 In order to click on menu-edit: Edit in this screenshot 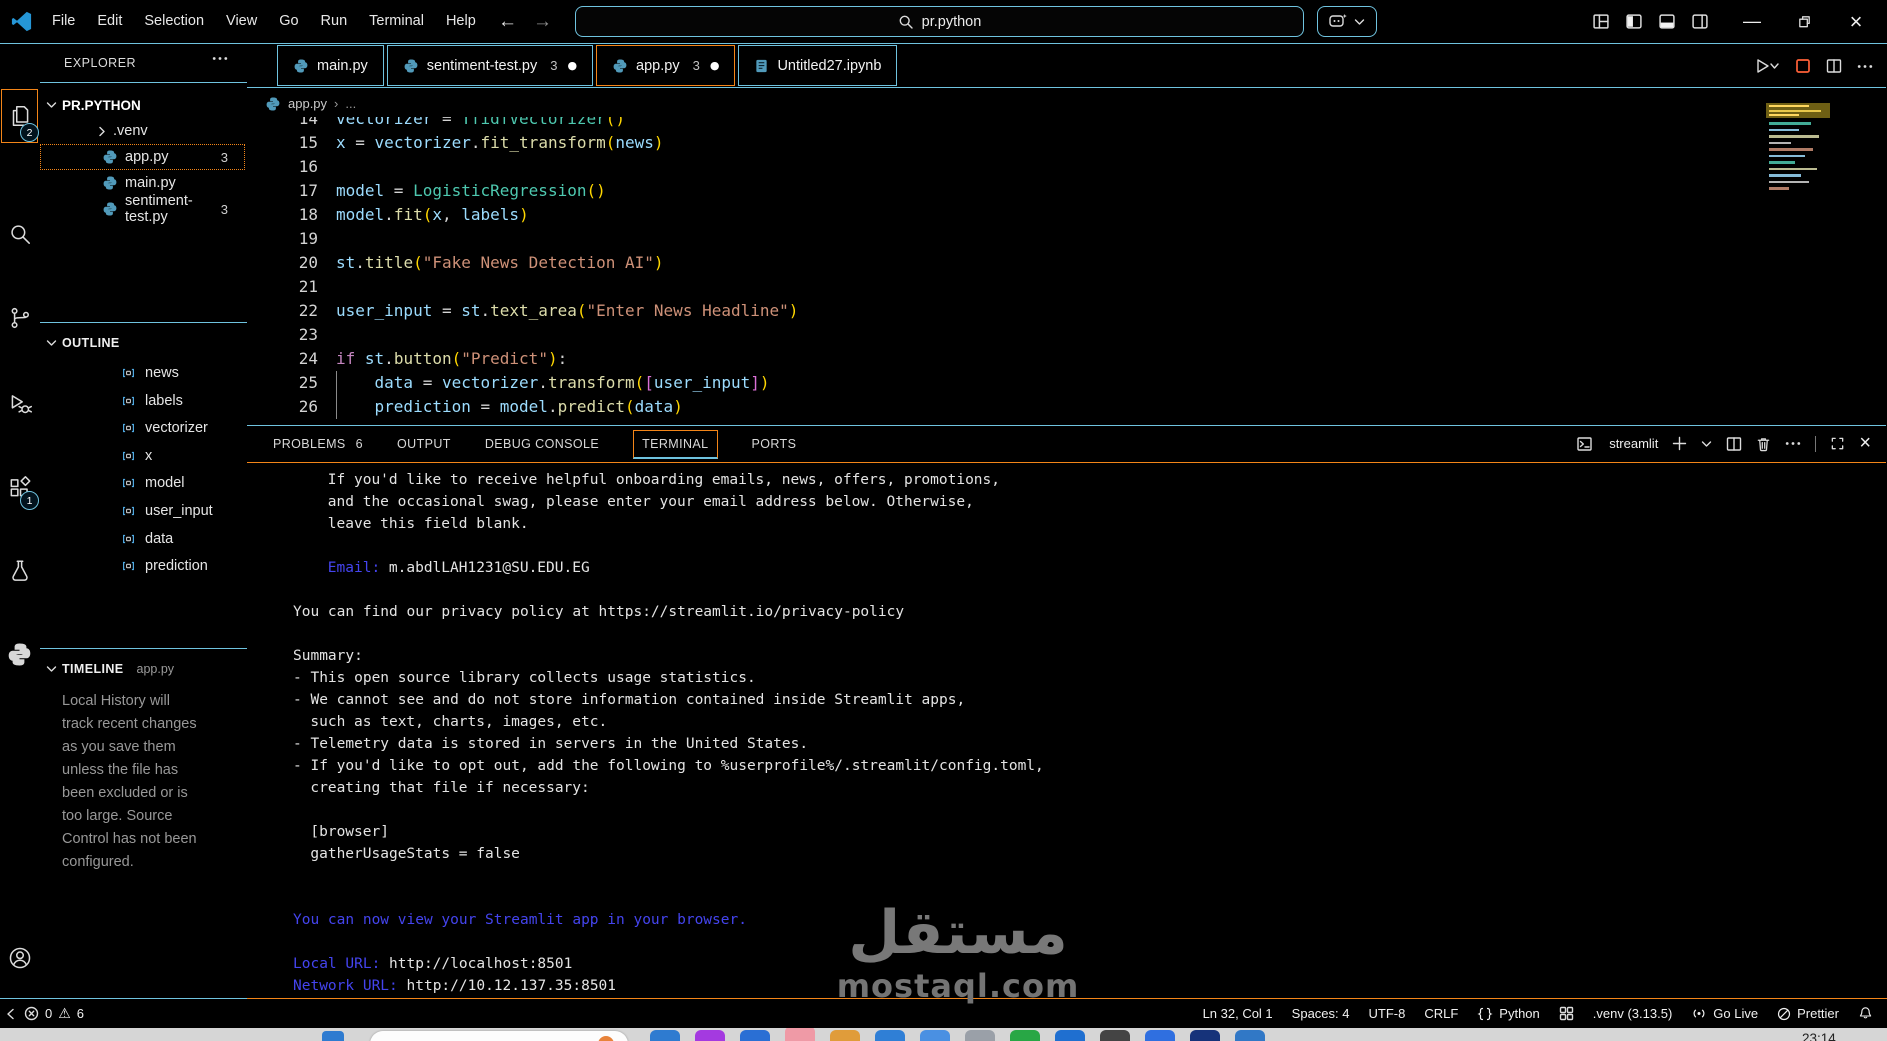, I will do `click(109, 21)`.